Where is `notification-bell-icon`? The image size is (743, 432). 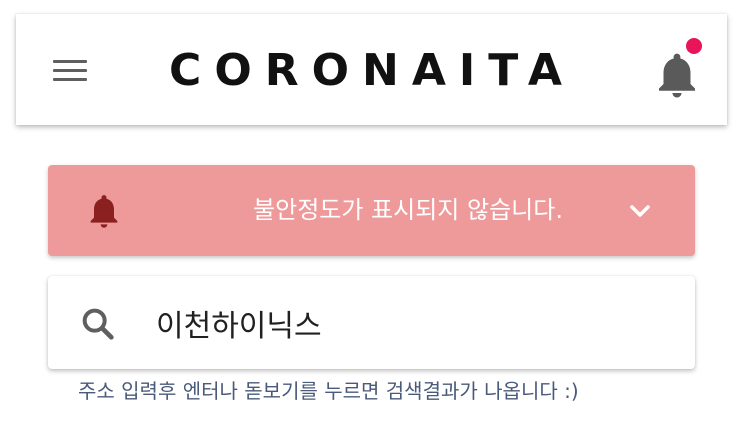
notification-bell-icon is located at coordinates (677, 75).